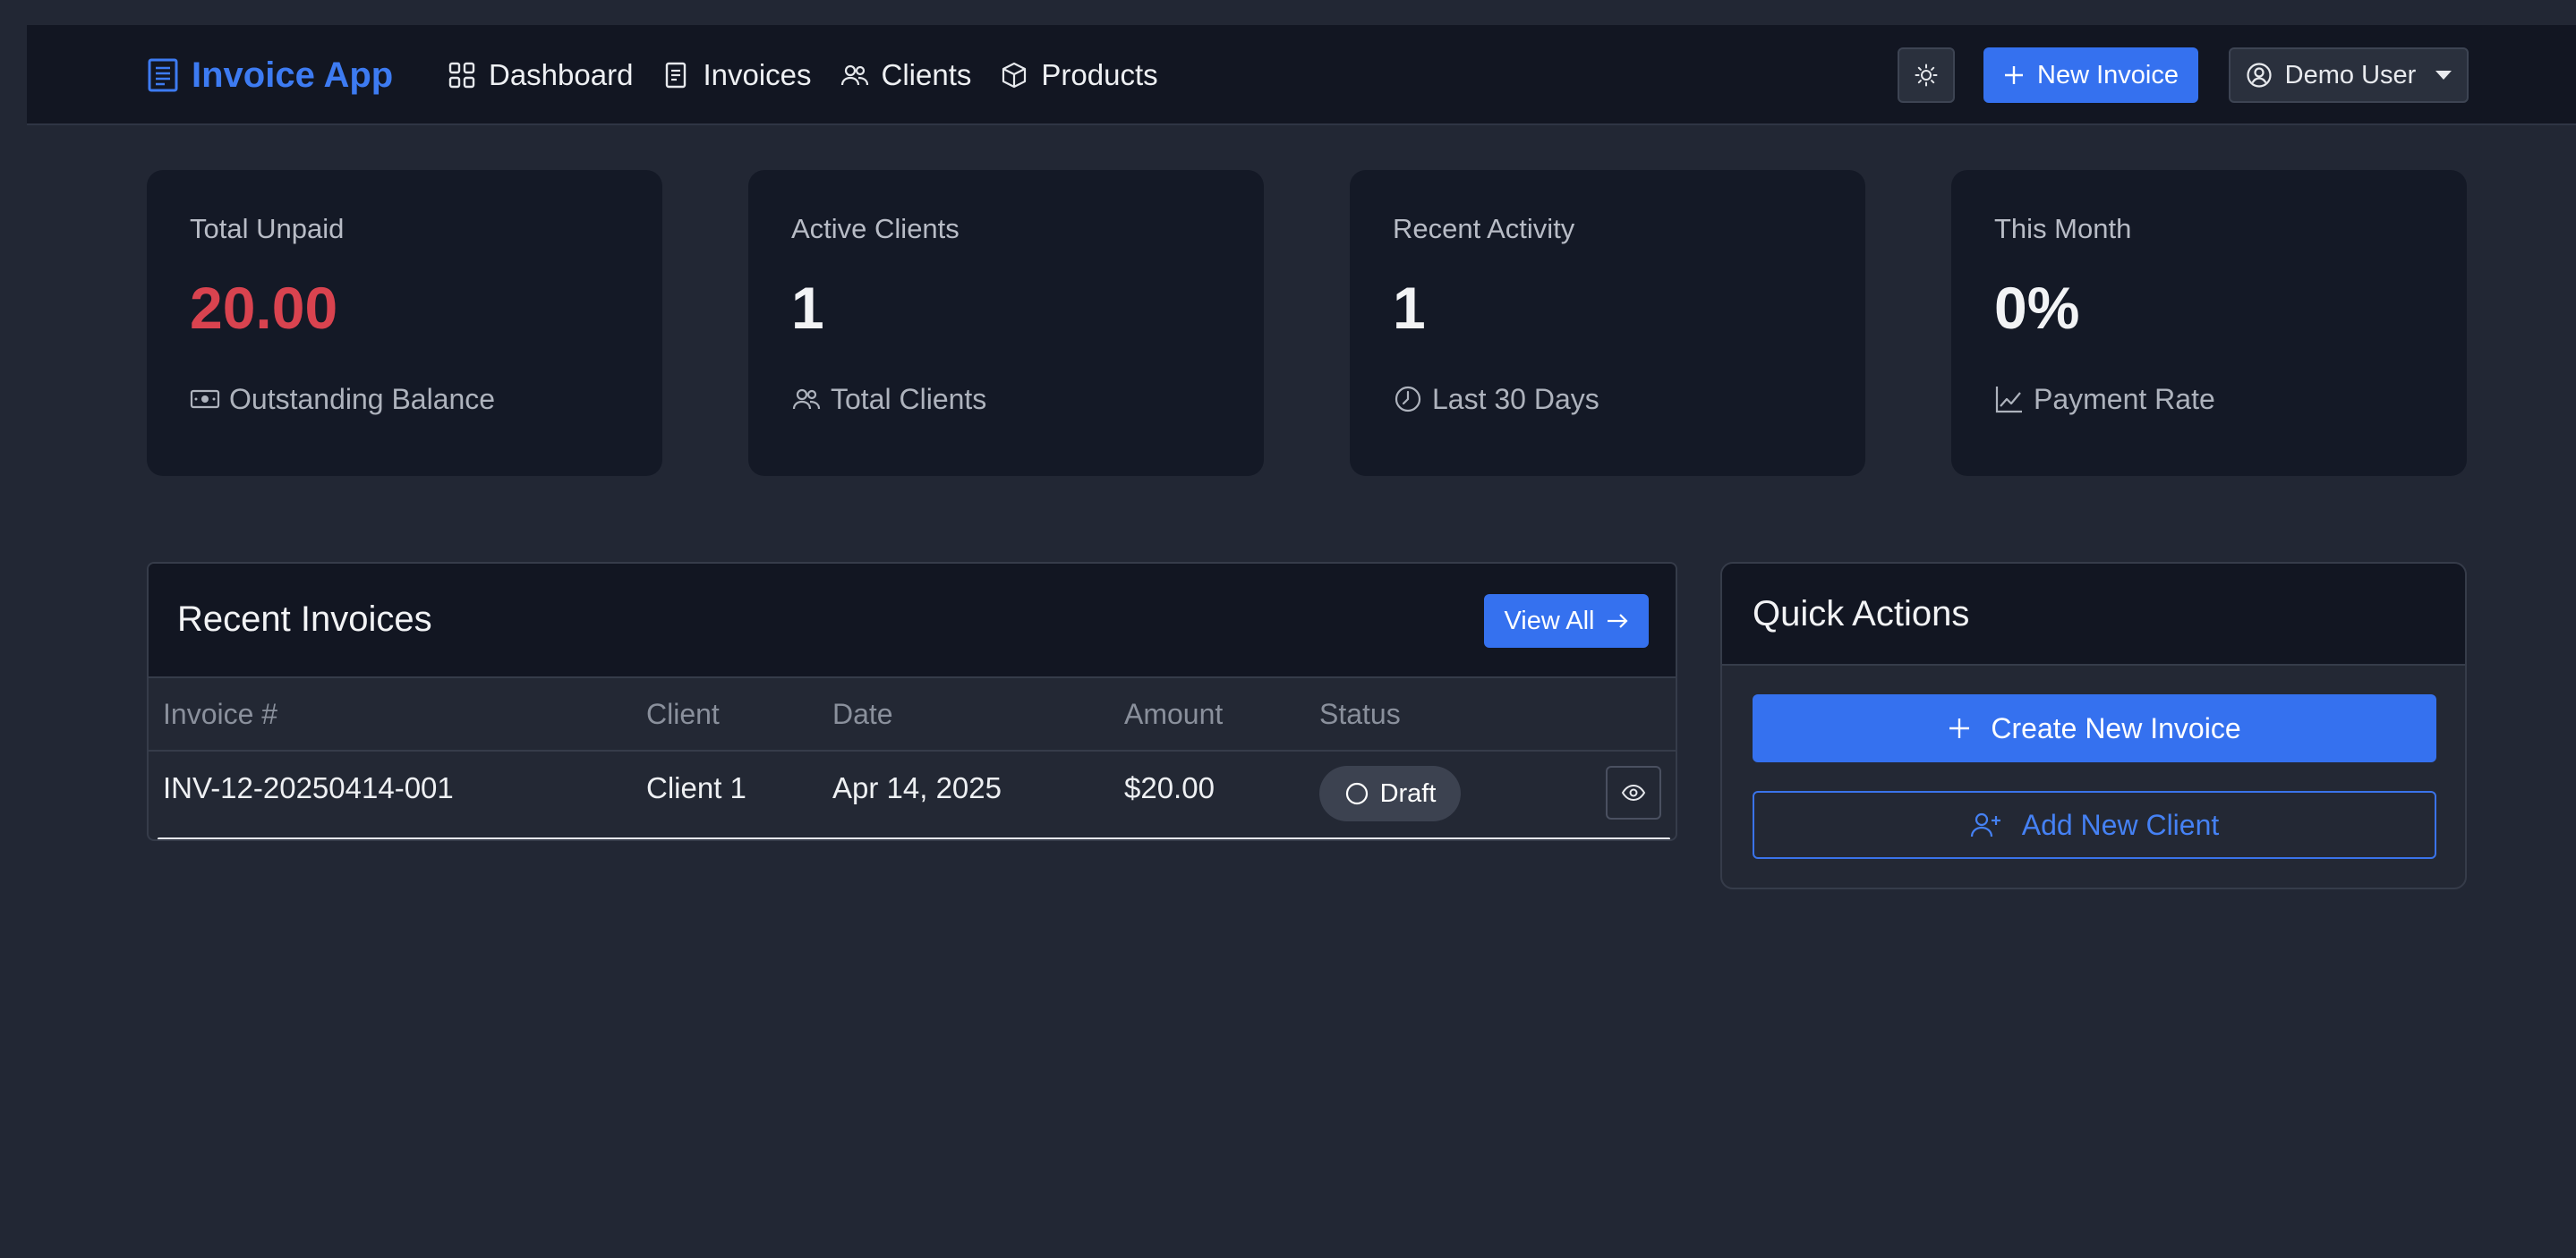 The image size is (2576, 1258). I want to click on add-new-client-button: Add New Client, so click(2094, 825).